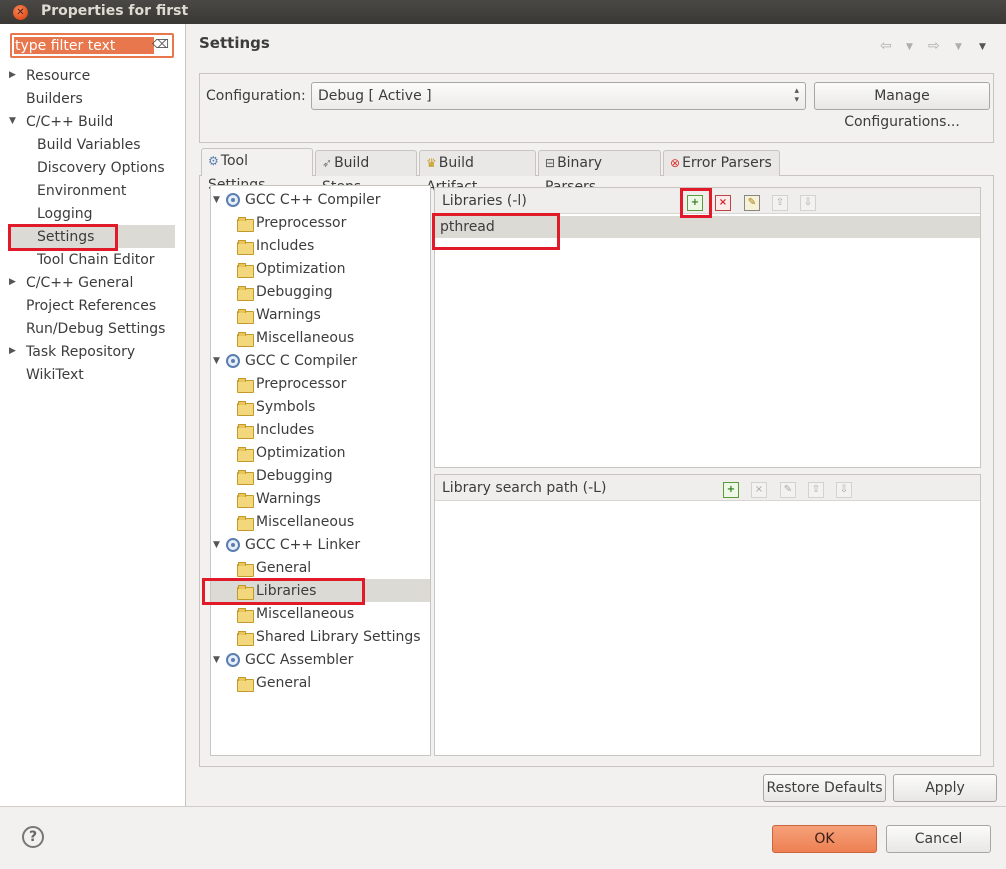 Image resolution: width=1006 pixels, height=869 pixels. What do you see at coordinates (696, 203) in the screenshot?
I see `highlight-box-add` at bounding box center [696, 203].